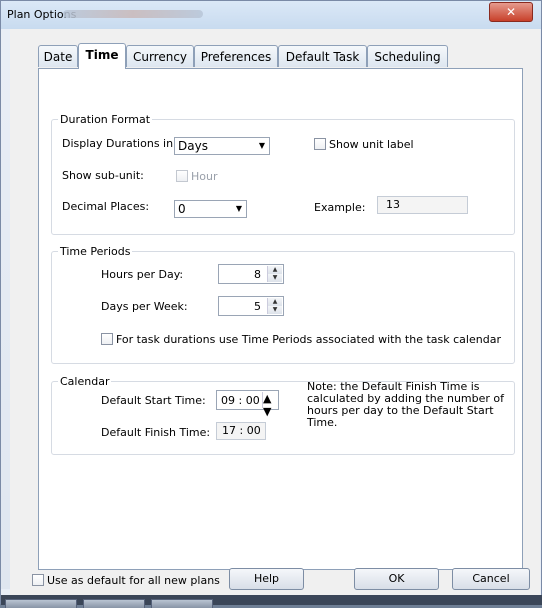  What do you see at coordinates (182, 209) in the screenshot?
I see `decimal-places-value: 0` at bounding box center [182, 209].